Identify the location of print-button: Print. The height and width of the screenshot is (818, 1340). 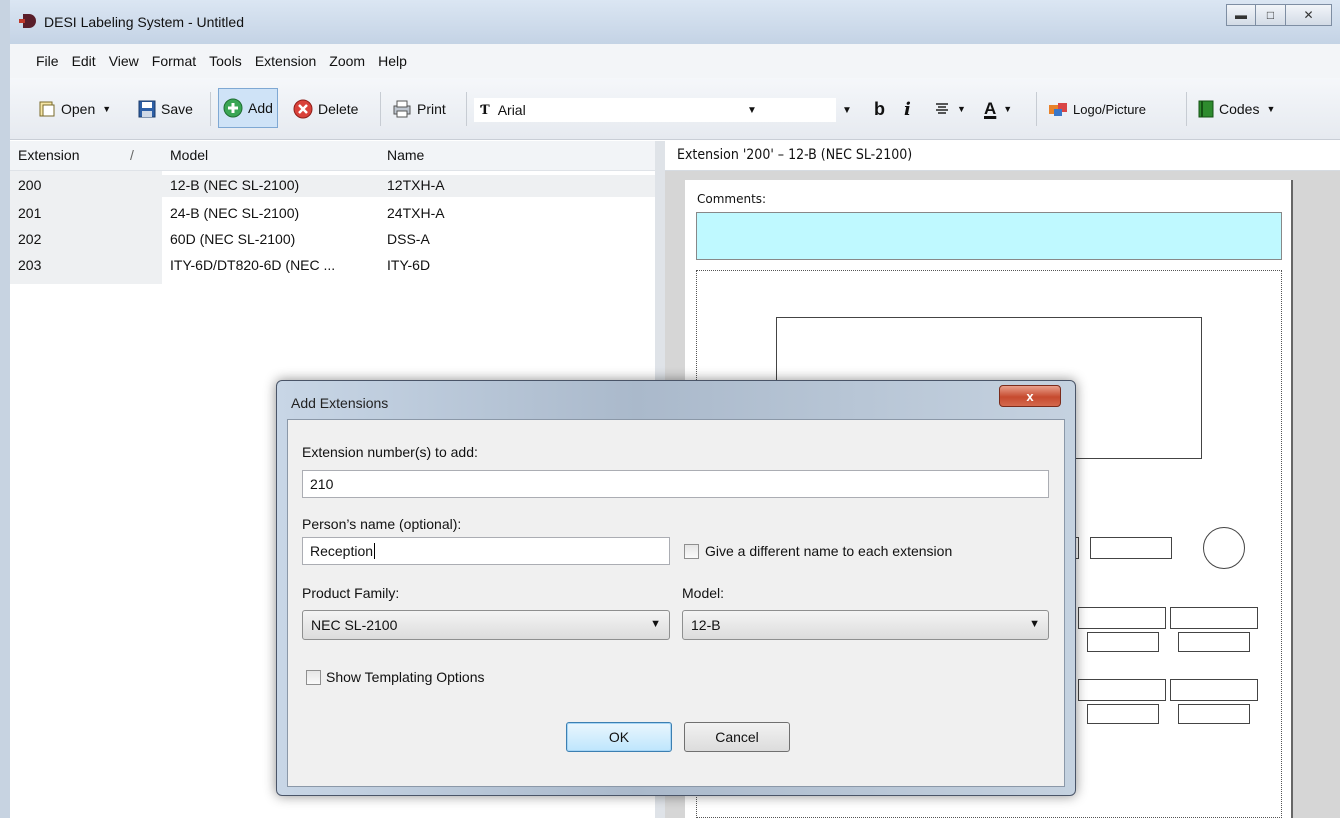
(419, 109).